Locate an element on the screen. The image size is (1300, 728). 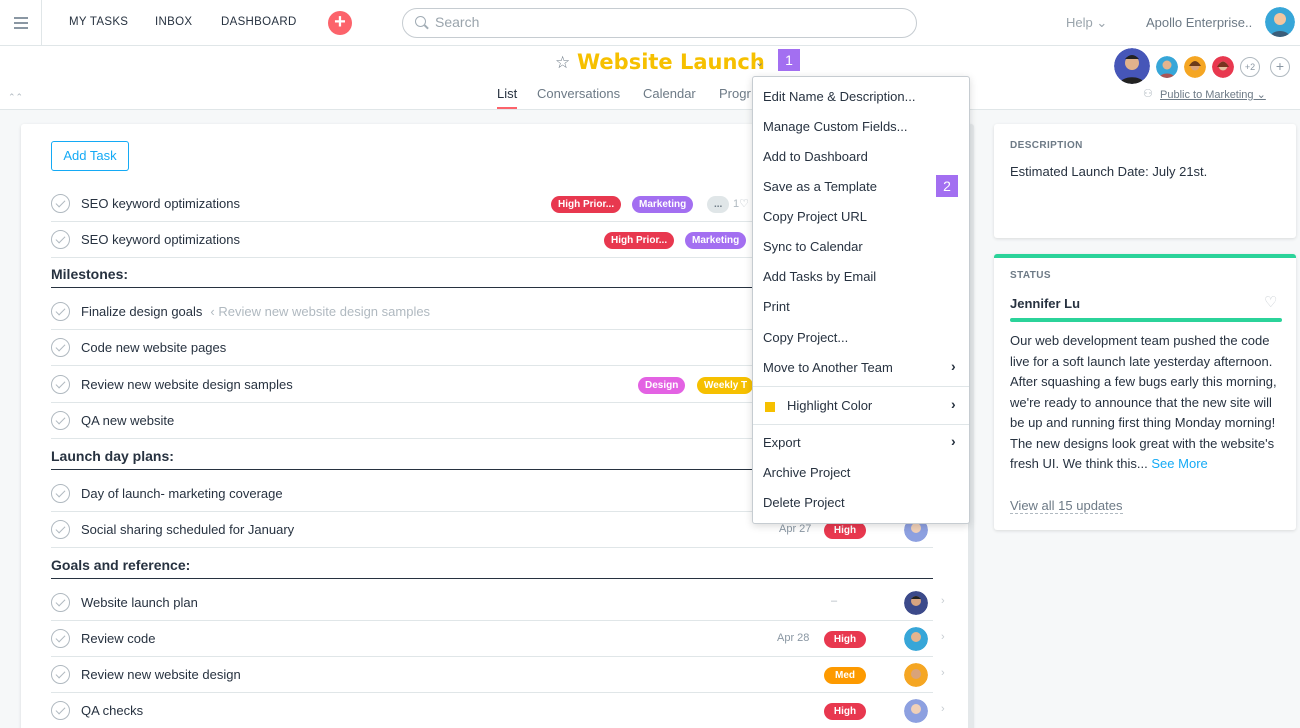
task-name: Finalize design goals is located at coordinates (141, 311).